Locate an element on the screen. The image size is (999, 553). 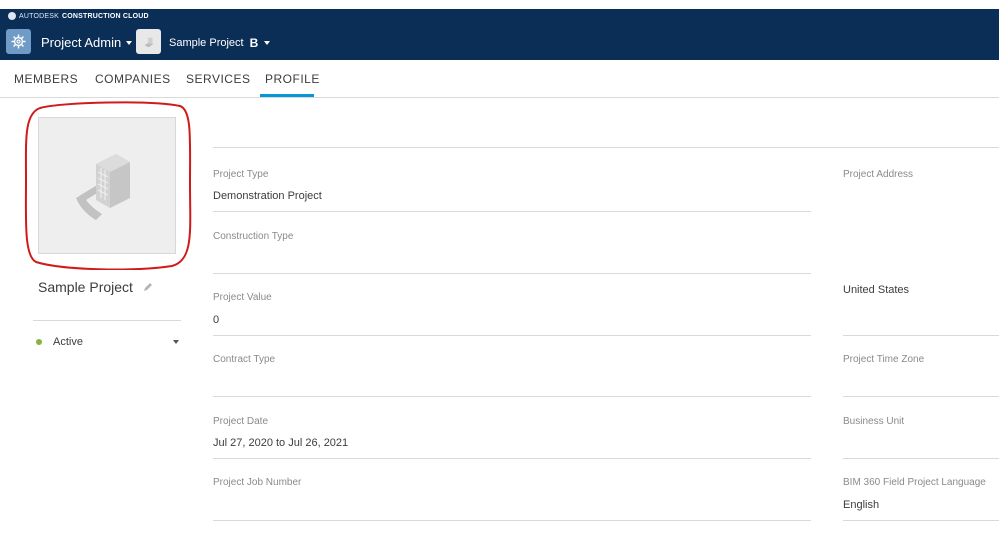
project-date-label: Project Date is located at coordinates (241, 421).